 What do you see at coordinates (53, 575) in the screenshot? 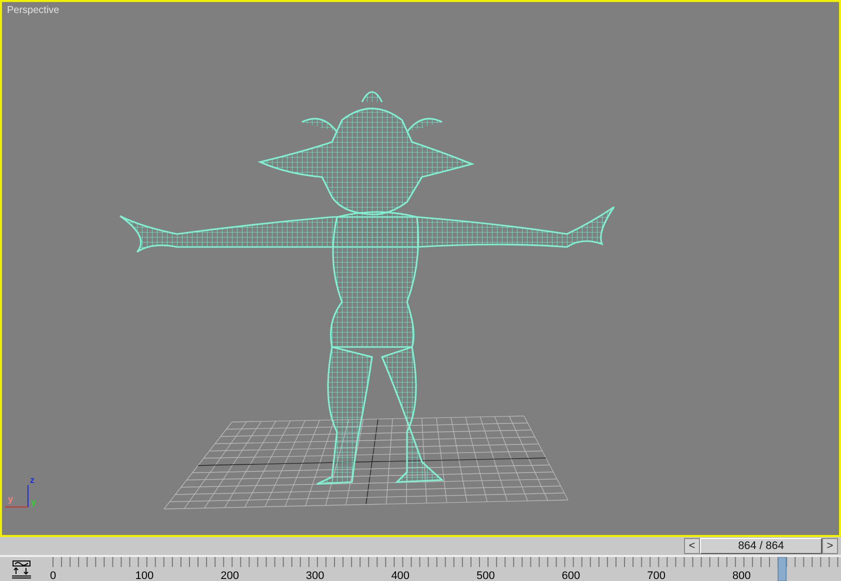
I see `frame-number: 0` at bounding box center [53, 575].